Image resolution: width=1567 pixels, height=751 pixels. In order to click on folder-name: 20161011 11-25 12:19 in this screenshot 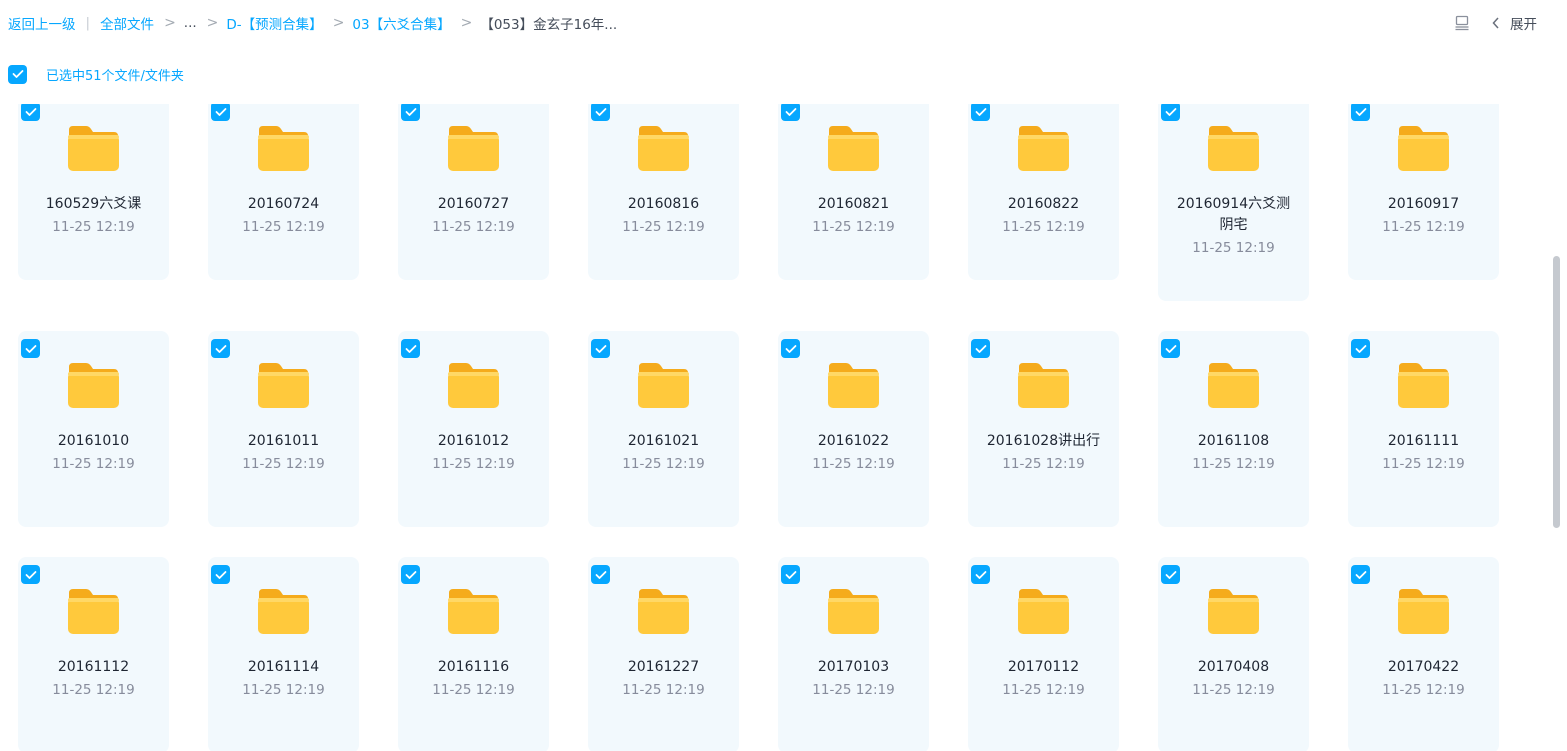, I will do `click(283, 452)`.